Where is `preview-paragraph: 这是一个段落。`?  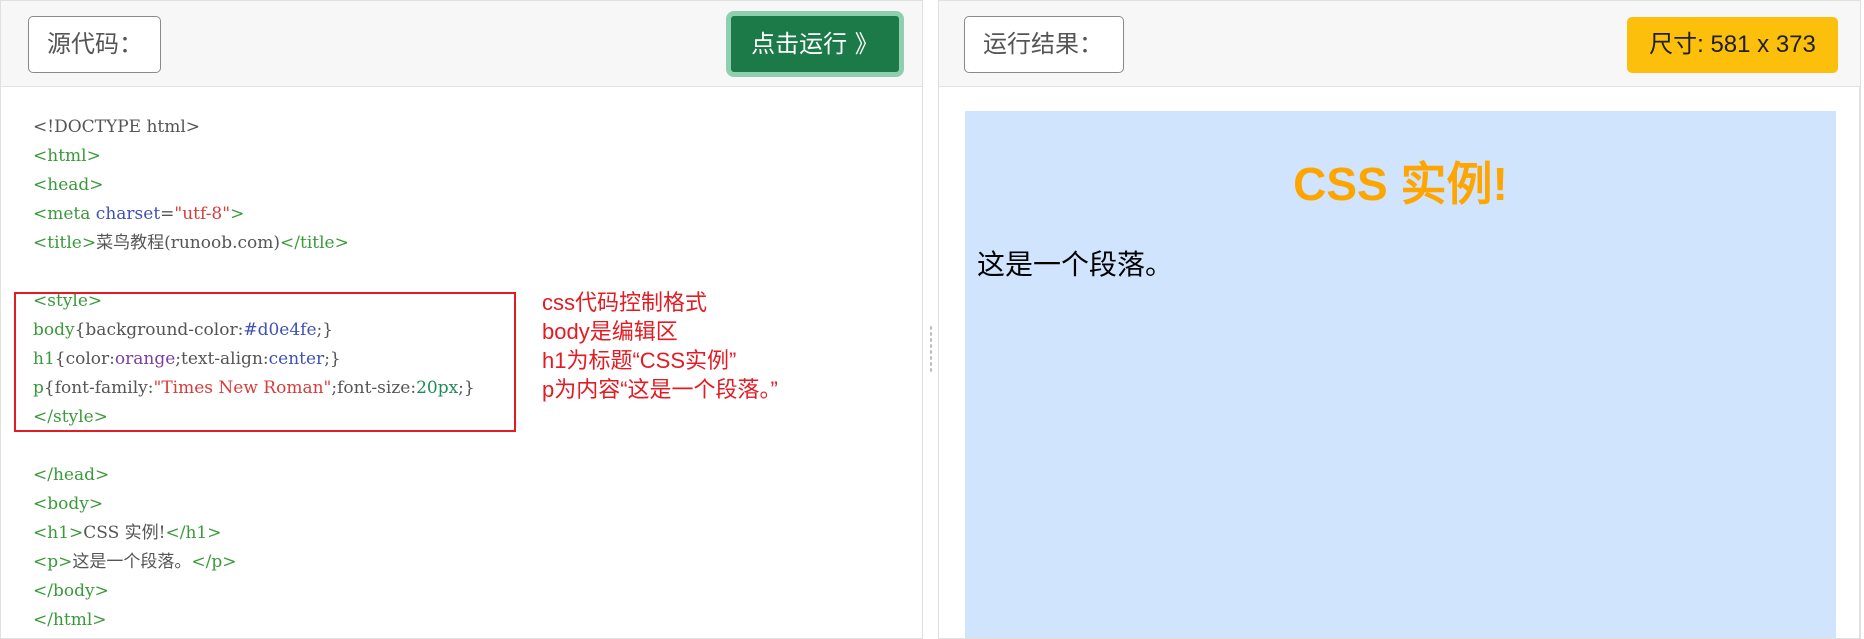
preview-paragraph: 这是一个段落。 is located at coordinates (1075, 265).